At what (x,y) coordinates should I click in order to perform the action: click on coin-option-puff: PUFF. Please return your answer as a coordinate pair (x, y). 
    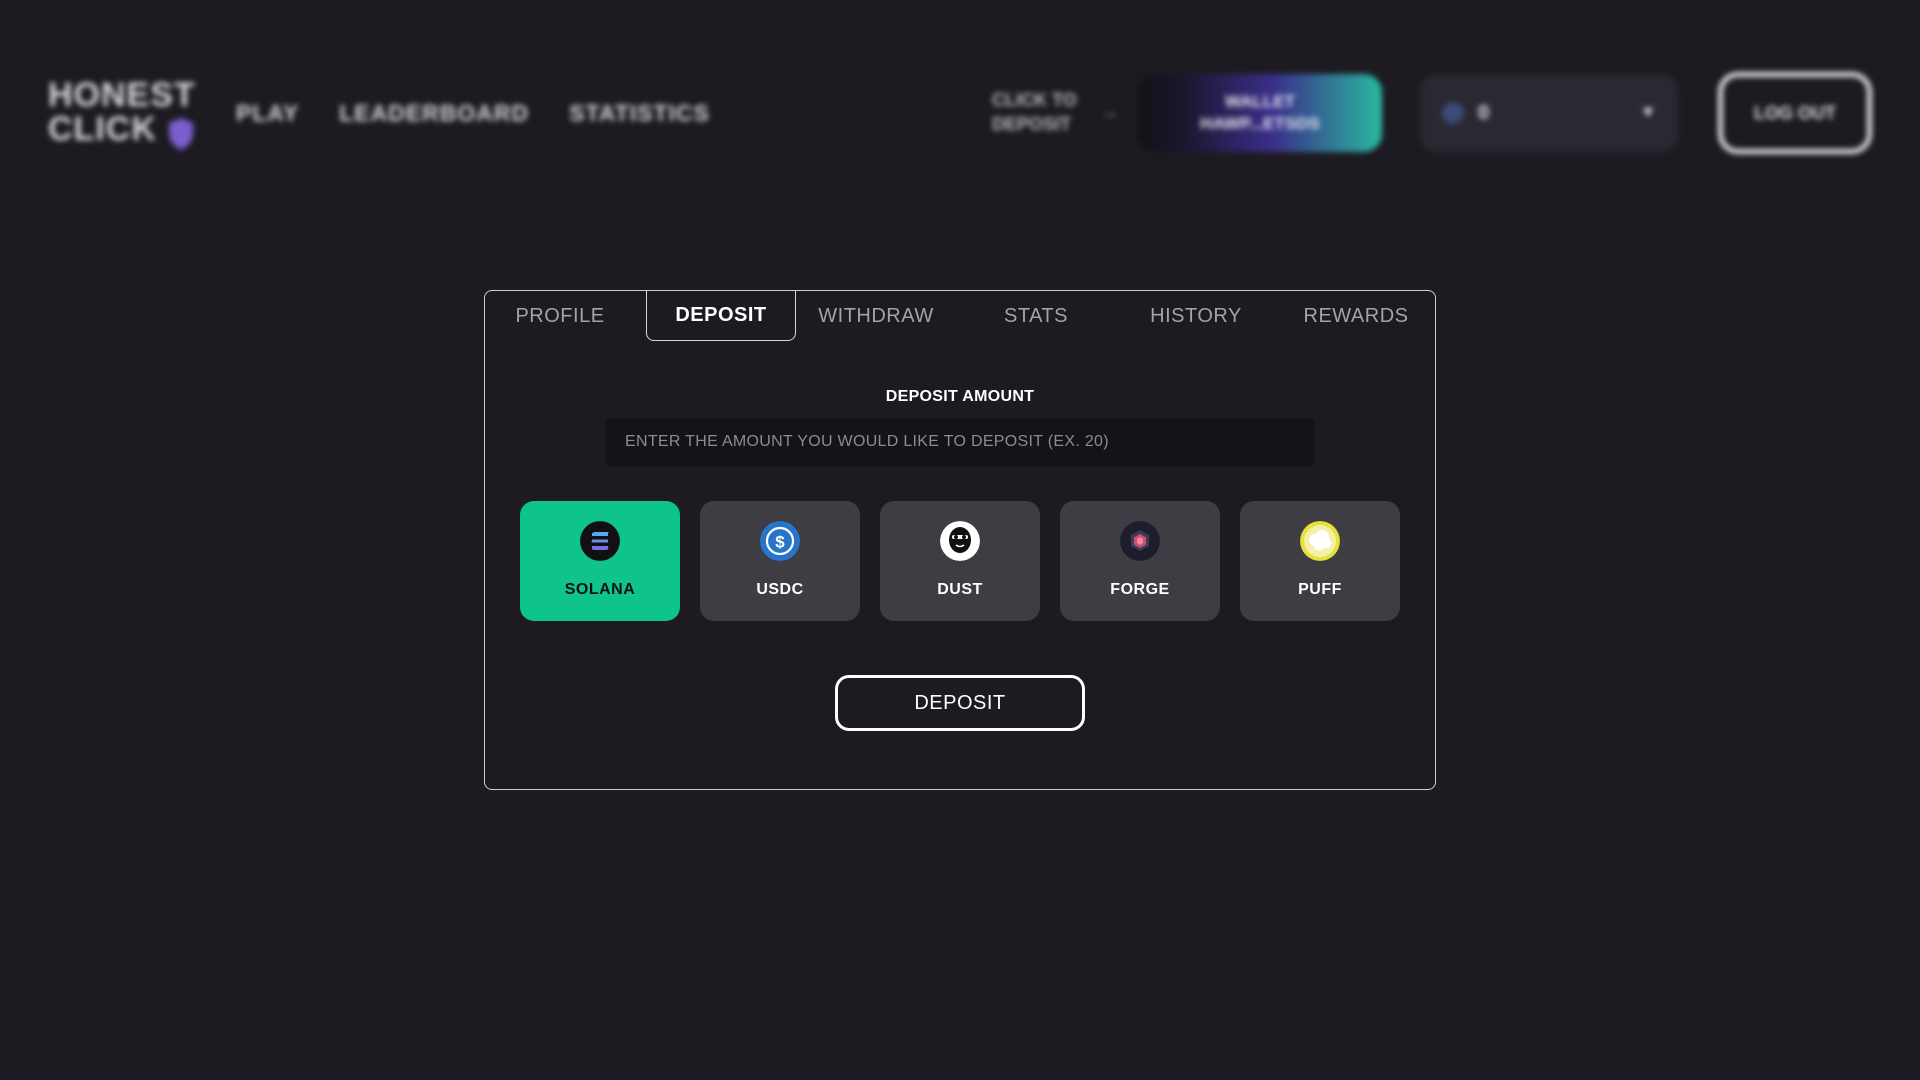
    Looking at the image, I should click on (1320, 561).